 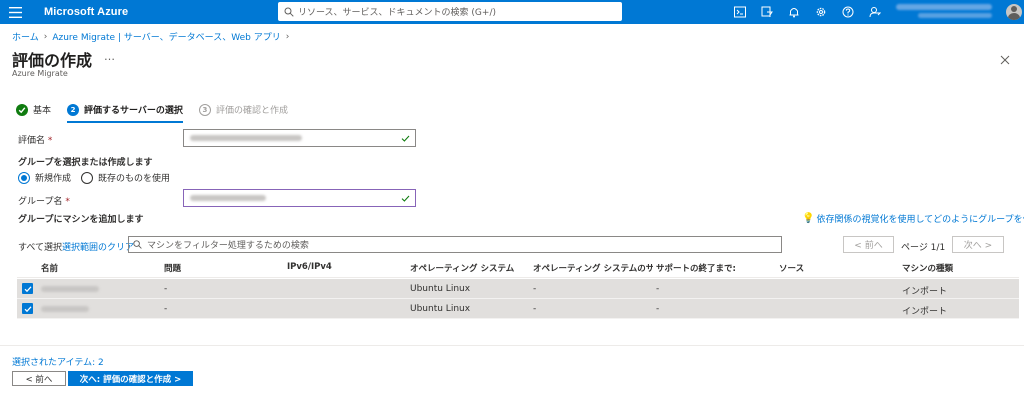 I want to click on column-header: サポートの終了まで:, so click(x=696, y=268).